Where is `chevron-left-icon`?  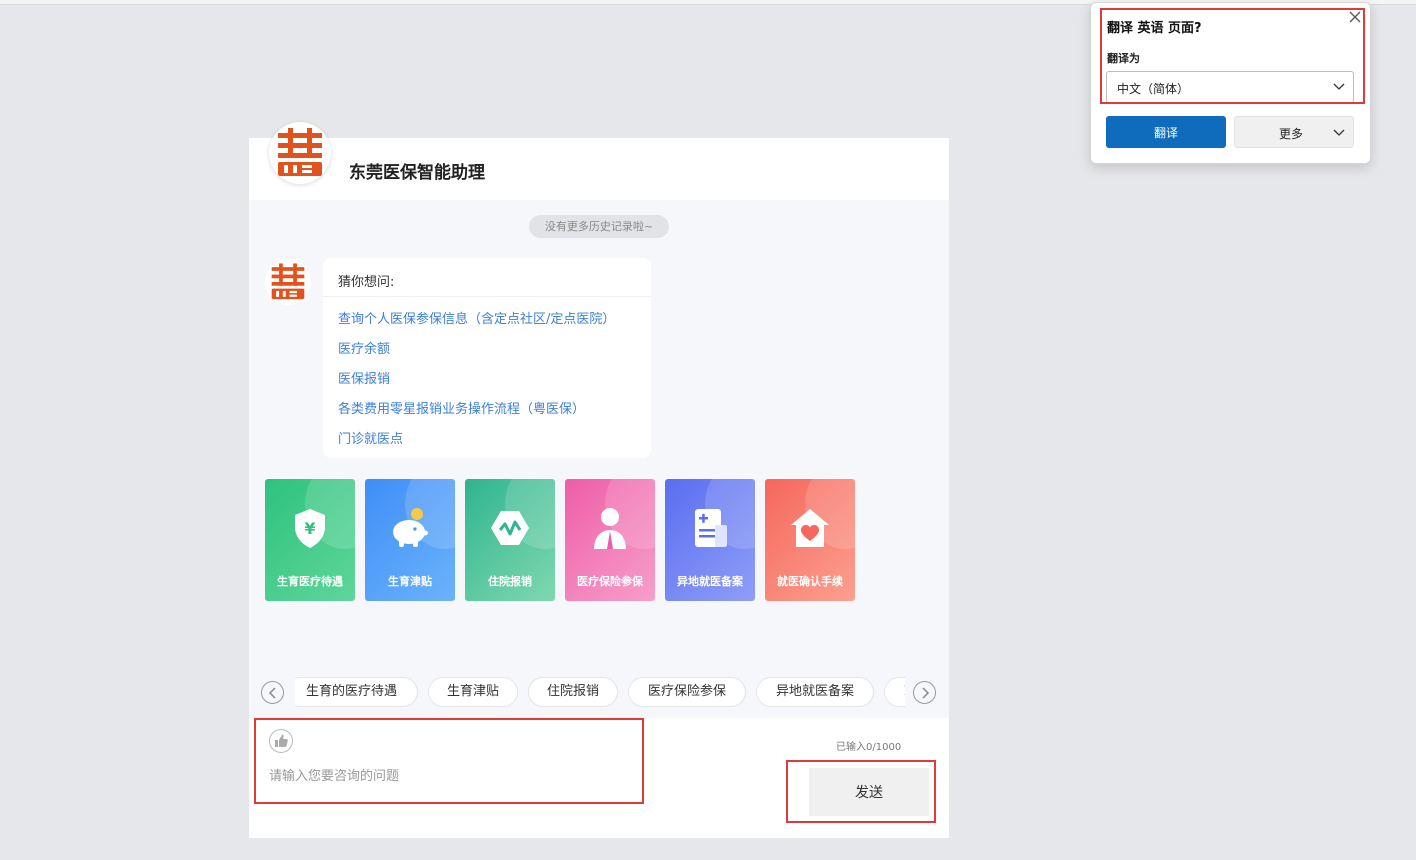
chevron-left-icon is located at coordinates (272, 693).